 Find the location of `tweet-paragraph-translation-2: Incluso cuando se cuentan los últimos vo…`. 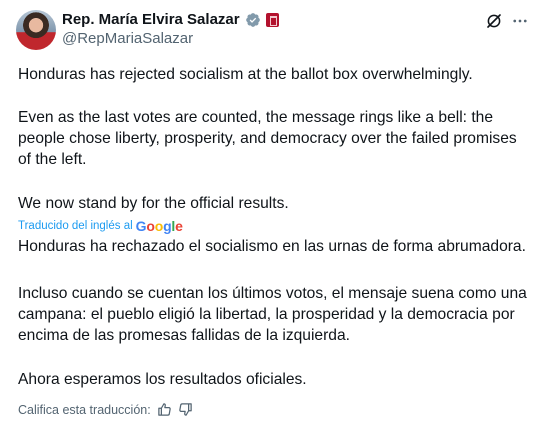

tweet-paragraph-translation-2: Incluso cuando se cuentan los últimos vo… is located at coordinates (272, 314).